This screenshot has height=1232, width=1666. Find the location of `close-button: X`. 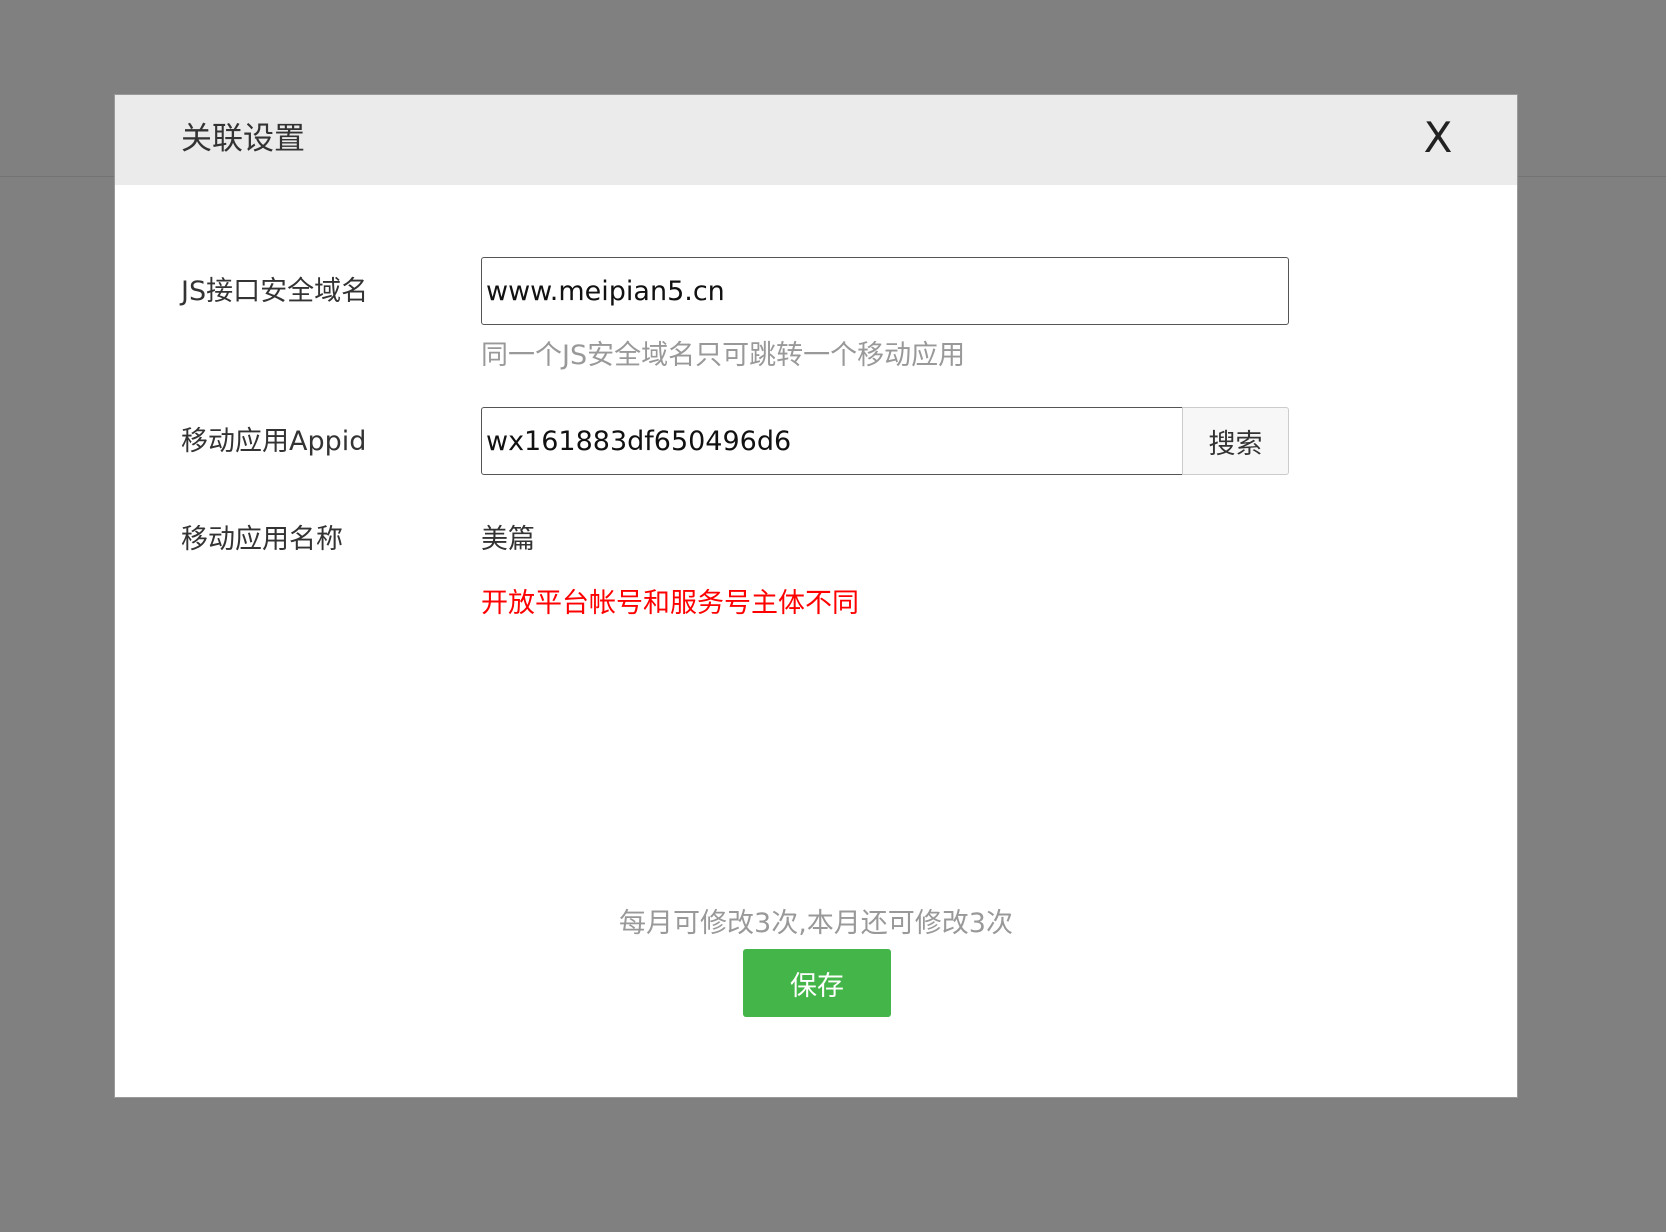

close-button: X is located at coordinates (1438, 138).